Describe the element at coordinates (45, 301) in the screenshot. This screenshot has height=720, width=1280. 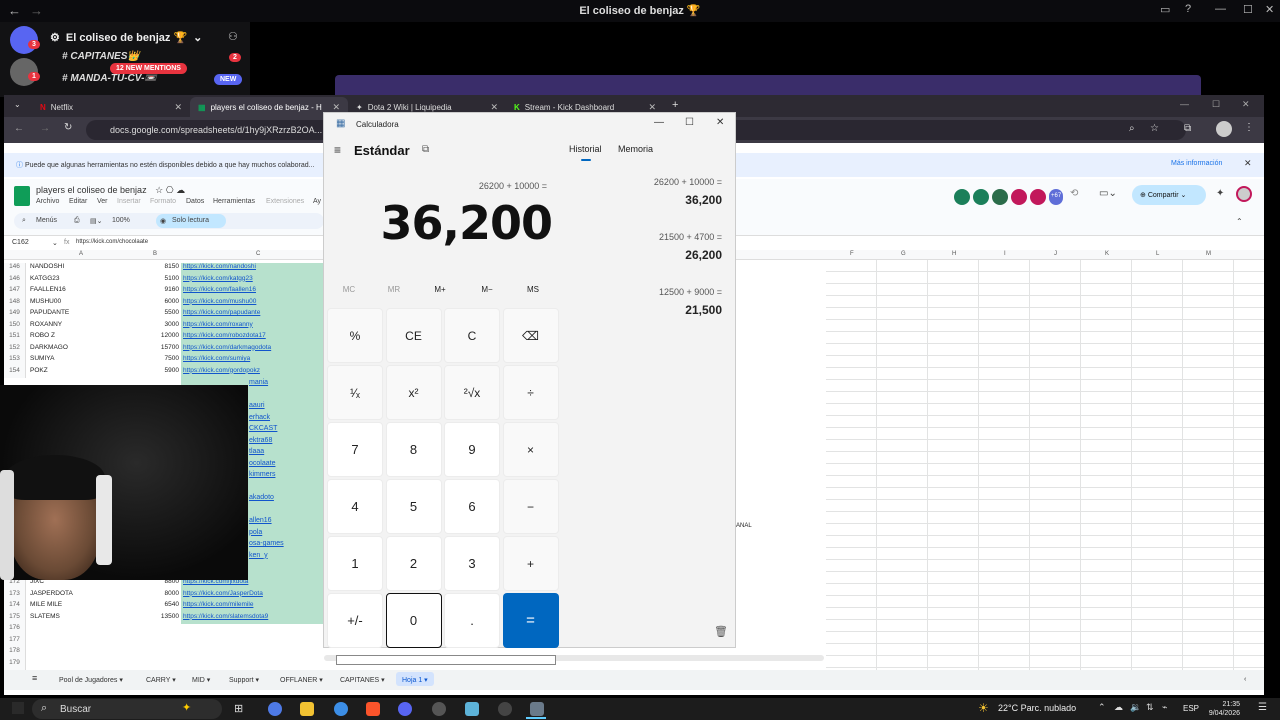
I see `player-name-cell: MUSHU00` at that location.